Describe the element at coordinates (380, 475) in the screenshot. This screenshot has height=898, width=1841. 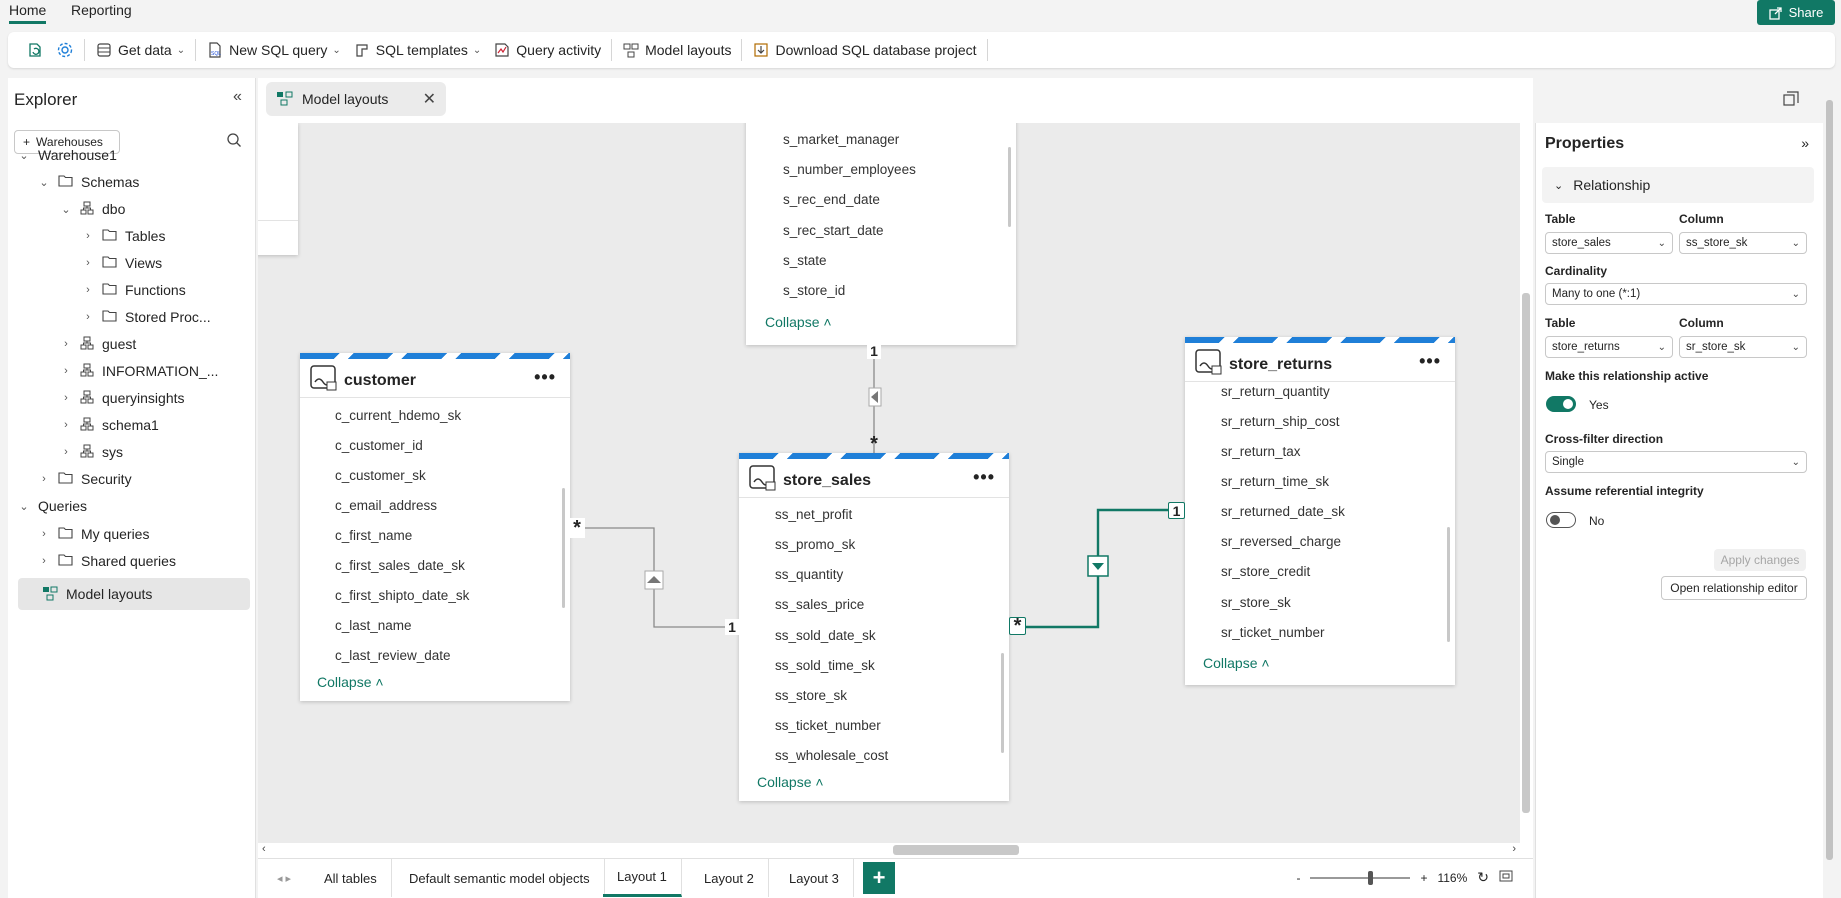
I see `column-item: c_customer_sk` at that location.